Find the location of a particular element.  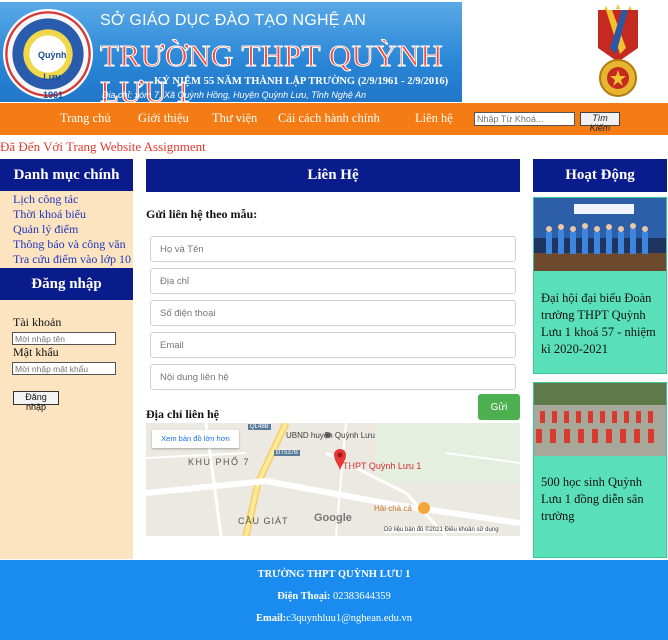

google-logo: Google is located at coordinates (333, 518).